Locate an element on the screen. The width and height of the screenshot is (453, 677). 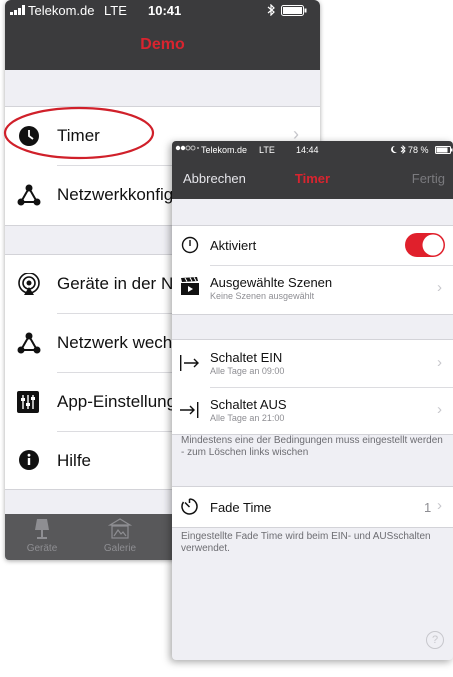
menu-item-label: Netzwerk wech is located at coordinates (115, 342).